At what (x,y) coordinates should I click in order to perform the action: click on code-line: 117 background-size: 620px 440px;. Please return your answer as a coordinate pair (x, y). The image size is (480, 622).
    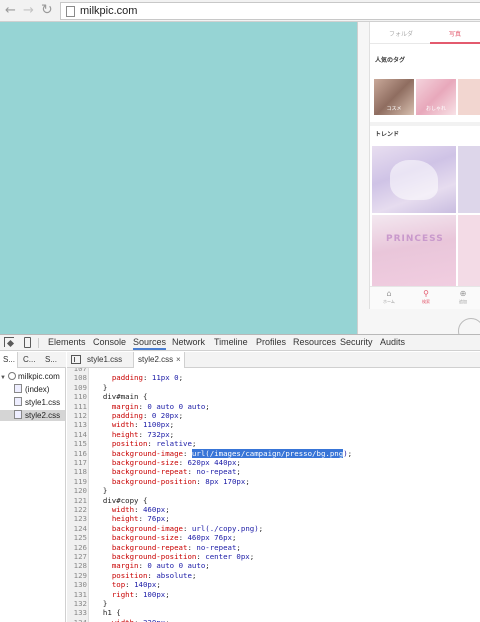
    Looking at the image, I should click on (273, 462).